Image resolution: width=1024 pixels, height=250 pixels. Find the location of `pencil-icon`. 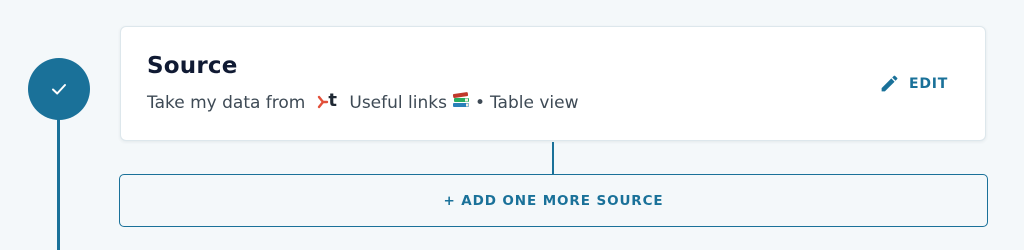

pencil-icon is located at coordinates (889, 83).